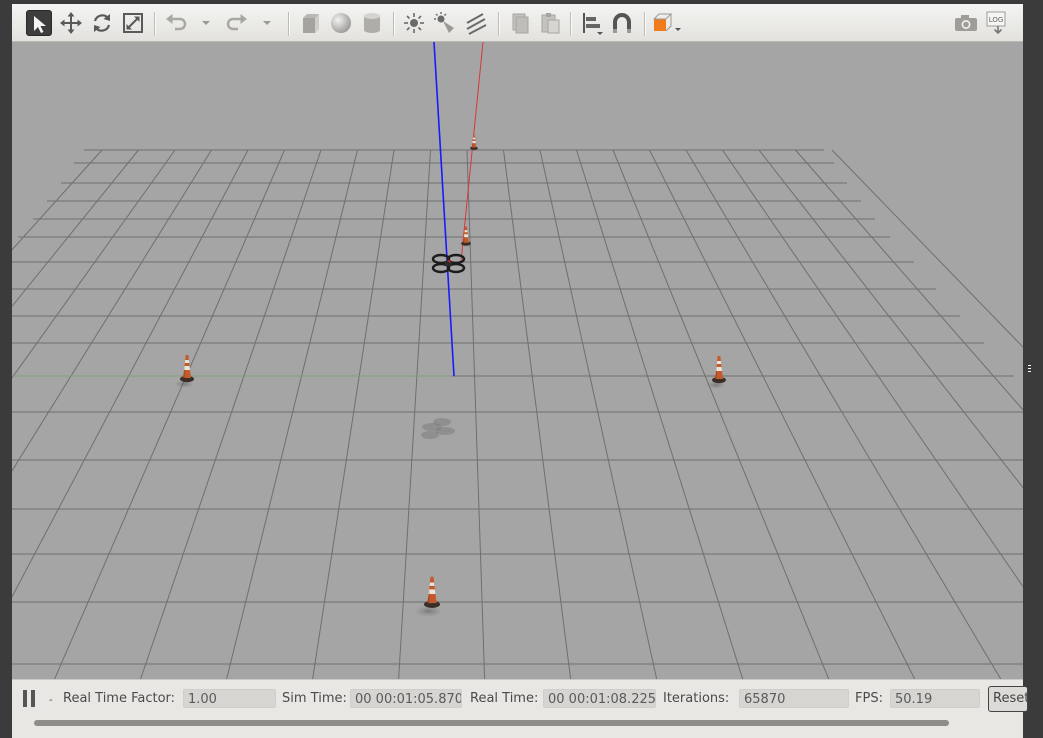 This screenshot has width=1043, height=738. What do you see at coordinates (1030, 369) in the screenshot?
I see `right-panel-handle` at bounding box center [1030, 369].